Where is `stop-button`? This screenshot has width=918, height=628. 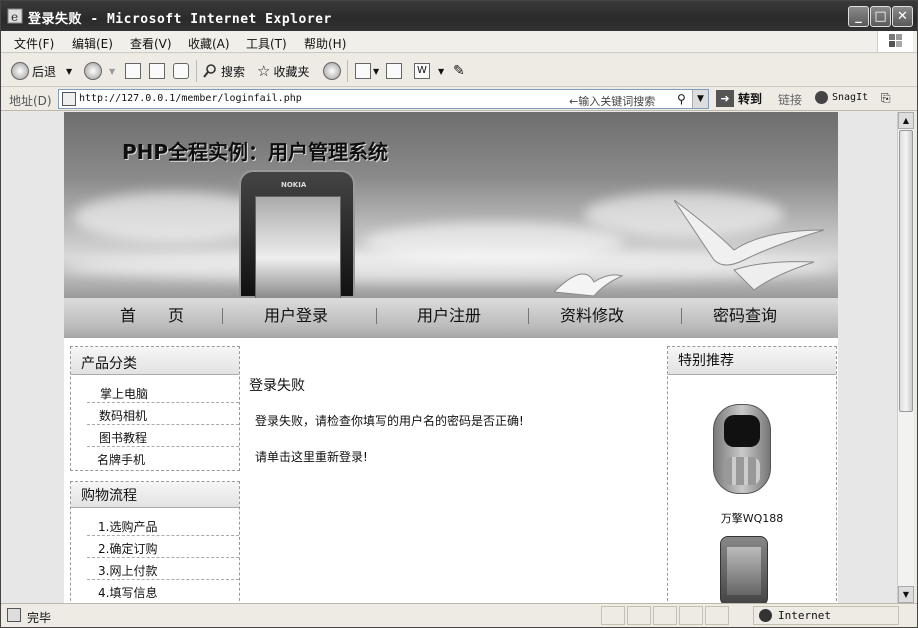
stop-button is located at coordinates (133, 71).